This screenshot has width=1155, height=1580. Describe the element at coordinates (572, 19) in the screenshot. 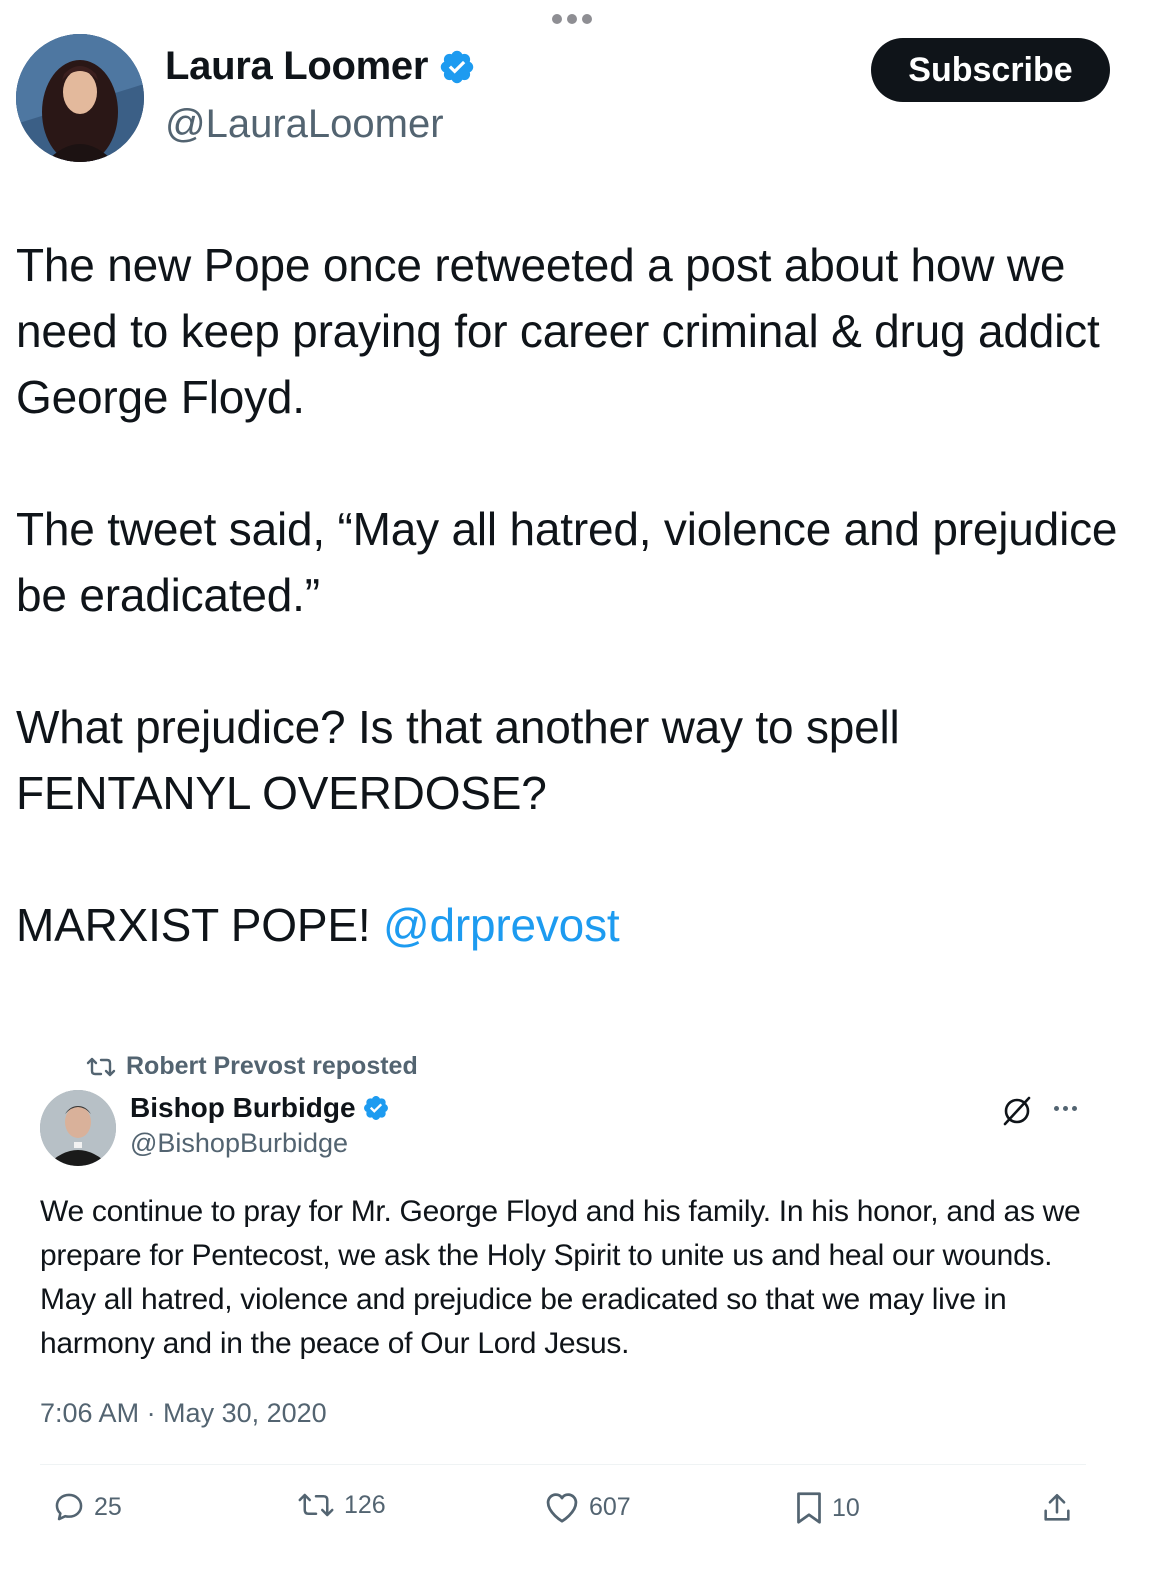

I see `more-dots-icon` at that location.